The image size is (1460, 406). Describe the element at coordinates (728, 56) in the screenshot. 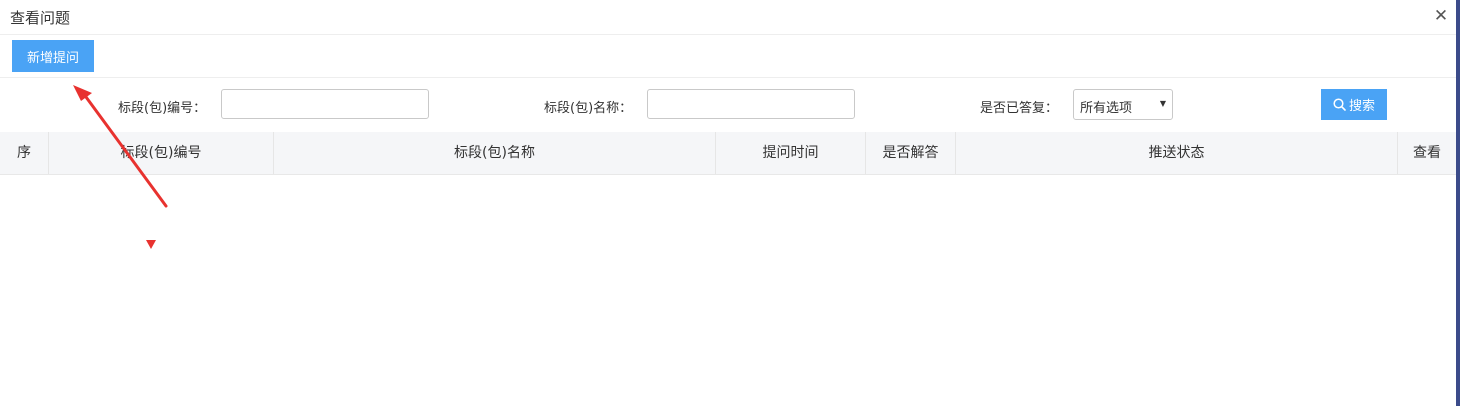

I see `toolbar: 新增提问` at that location.